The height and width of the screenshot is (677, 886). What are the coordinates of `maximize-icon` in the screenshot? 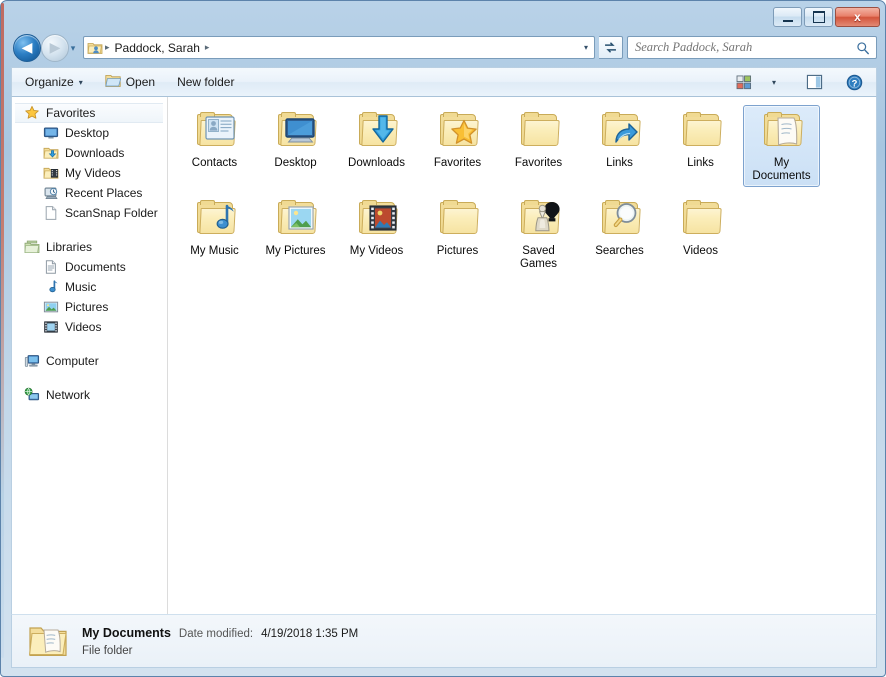 It's located at (818, 17).